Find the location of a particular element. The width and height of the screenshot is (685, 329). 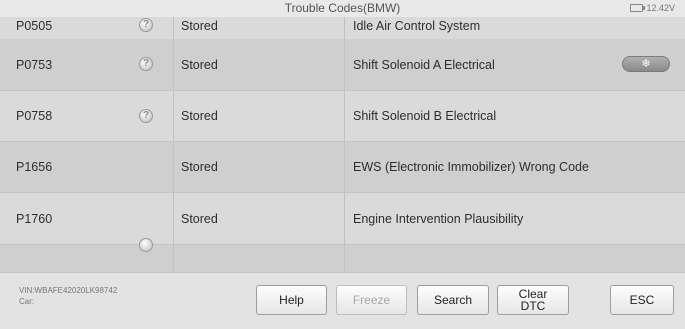

battery-voltage: 12.42V is located at coordinates (660, 8).